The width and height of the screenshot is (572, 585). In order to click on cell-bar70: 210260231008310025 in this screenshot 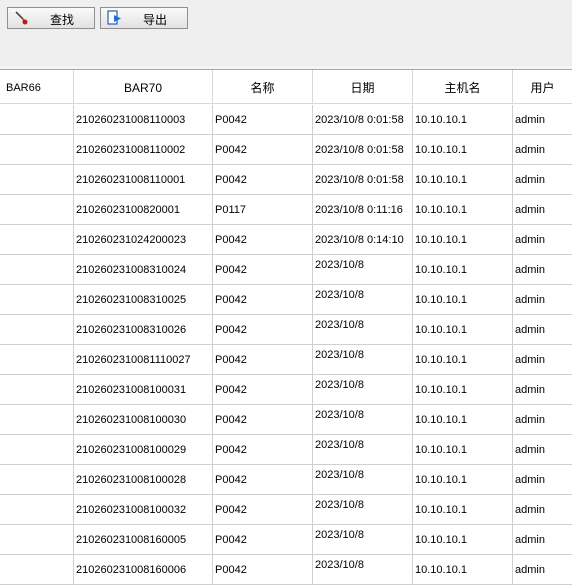, I will do `click(143, 300)`.